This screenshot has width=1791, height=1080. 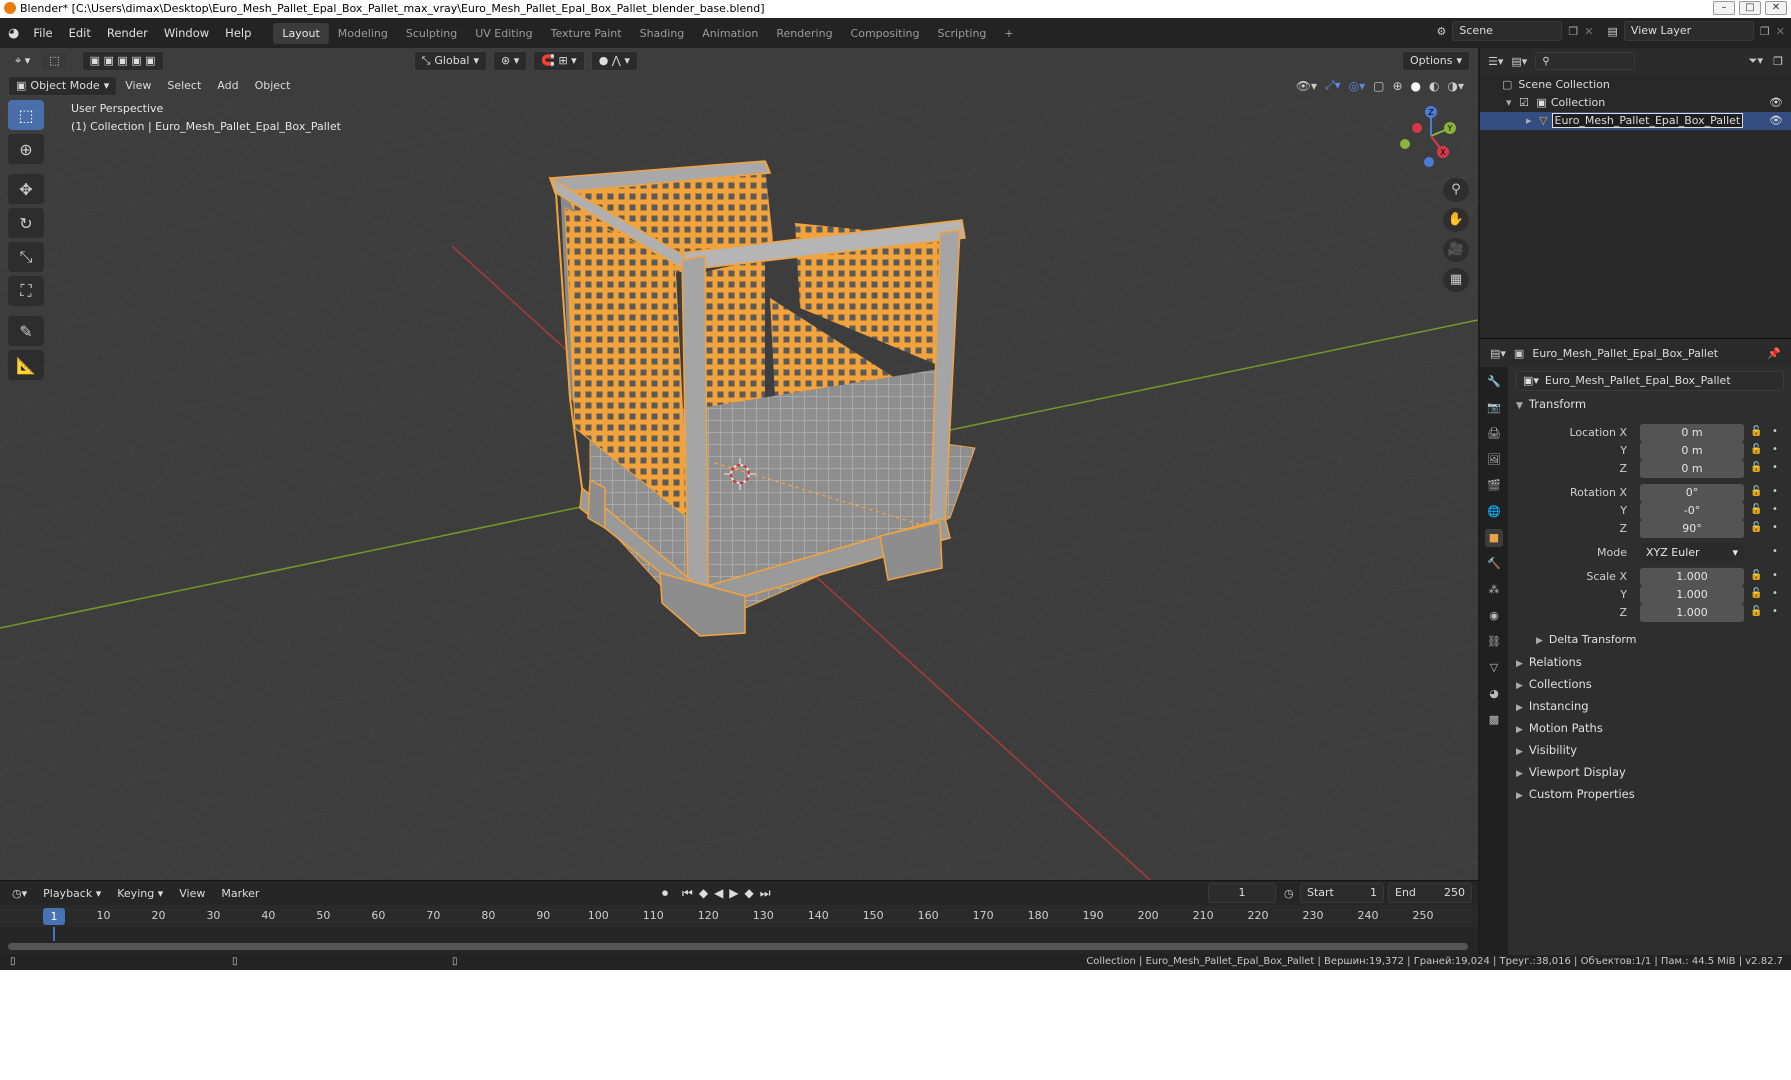 What do you see at coordinates (1436, 60) in the screenshot?
I see `options-dropdown: Options ▾` at bounding box center [1436, 60].